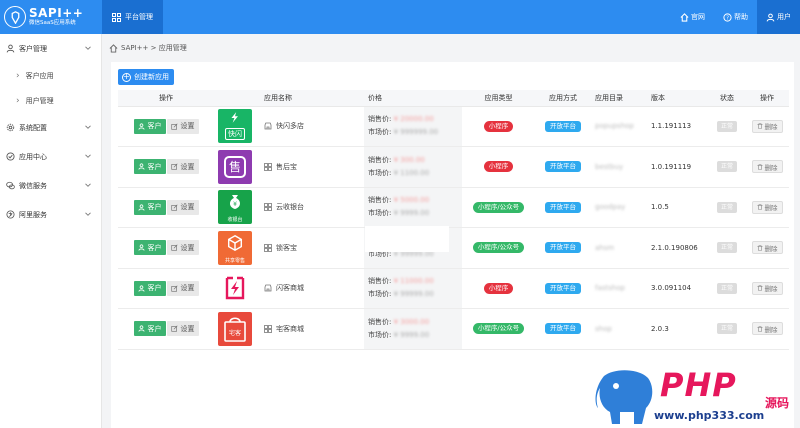  I want to click on delete-cell: 删除, so click(767, 167).